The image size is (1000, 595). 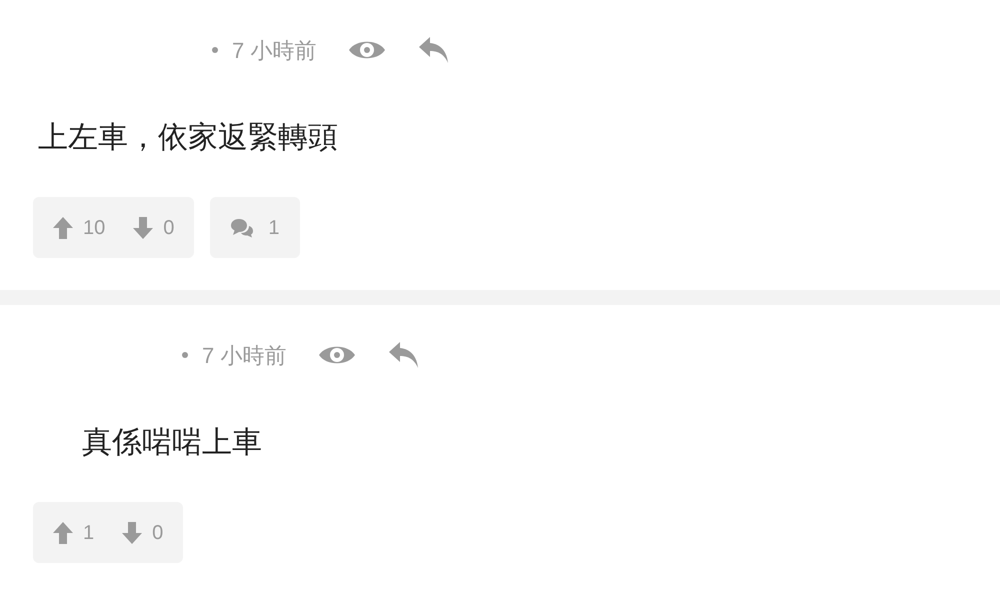 What do you see at coordinates (73, 533) in the screenshot?
I see `upvote-button: 1` at bounding box center [73, 533].